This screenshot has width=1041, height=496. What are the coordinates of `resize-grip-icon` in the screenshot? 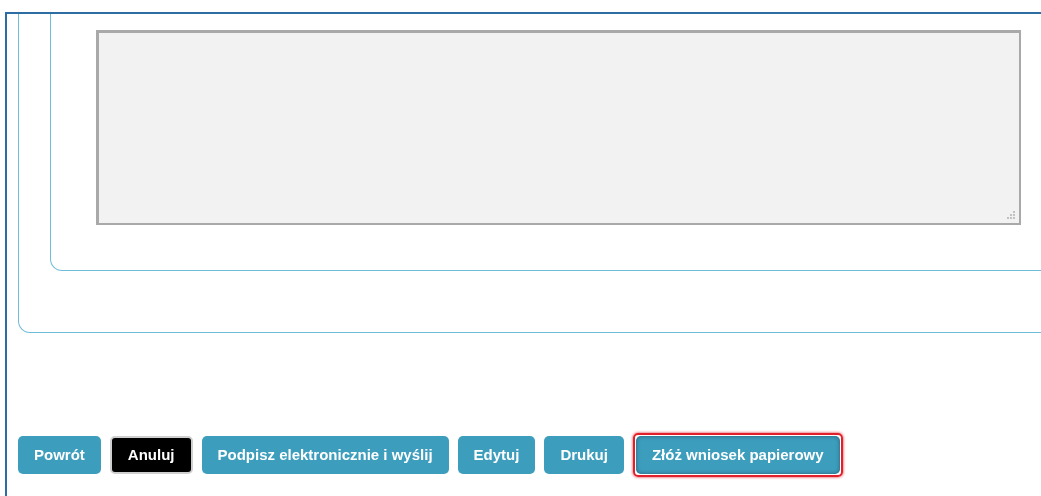 It's located at (1011, 215).